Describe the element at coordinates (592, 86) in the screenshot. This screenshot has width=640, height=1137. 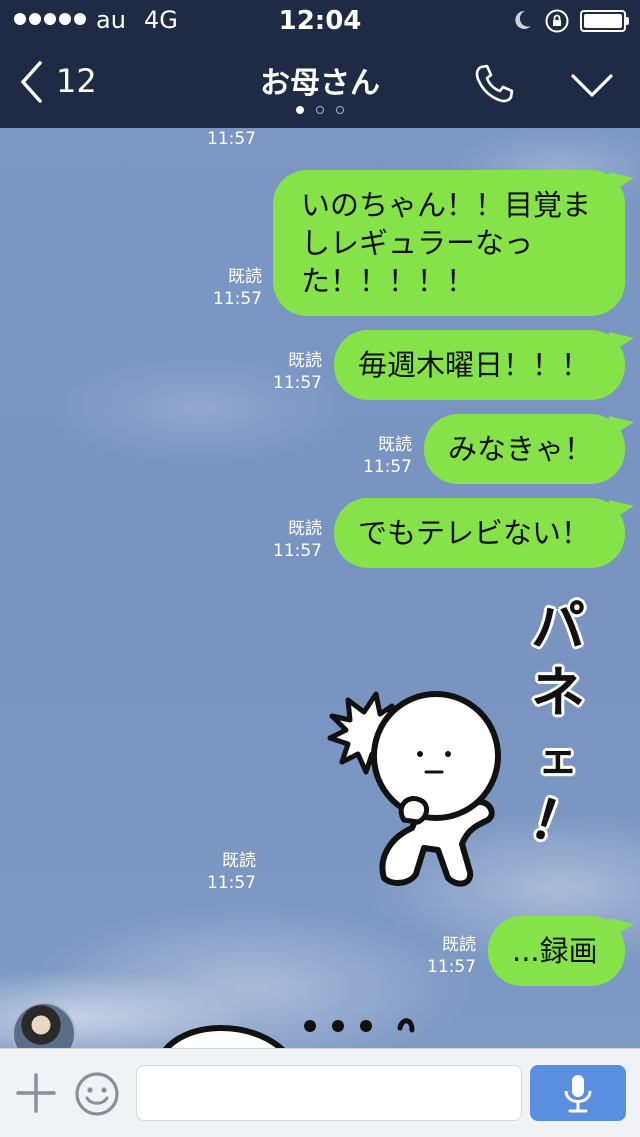
I see `chevron-down-icon` at that location.